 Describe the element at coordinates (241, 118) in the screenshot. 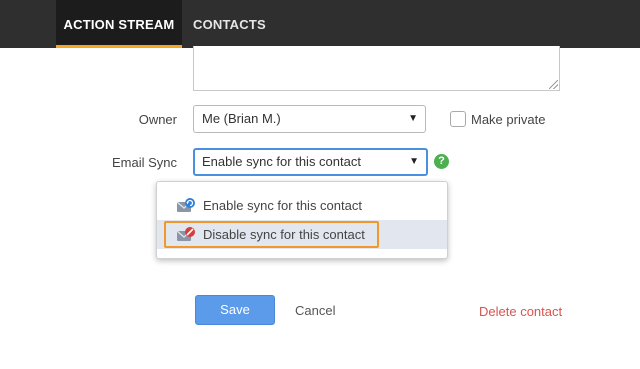

I see `owner-select-value: Me (Brian M.)` at that location.